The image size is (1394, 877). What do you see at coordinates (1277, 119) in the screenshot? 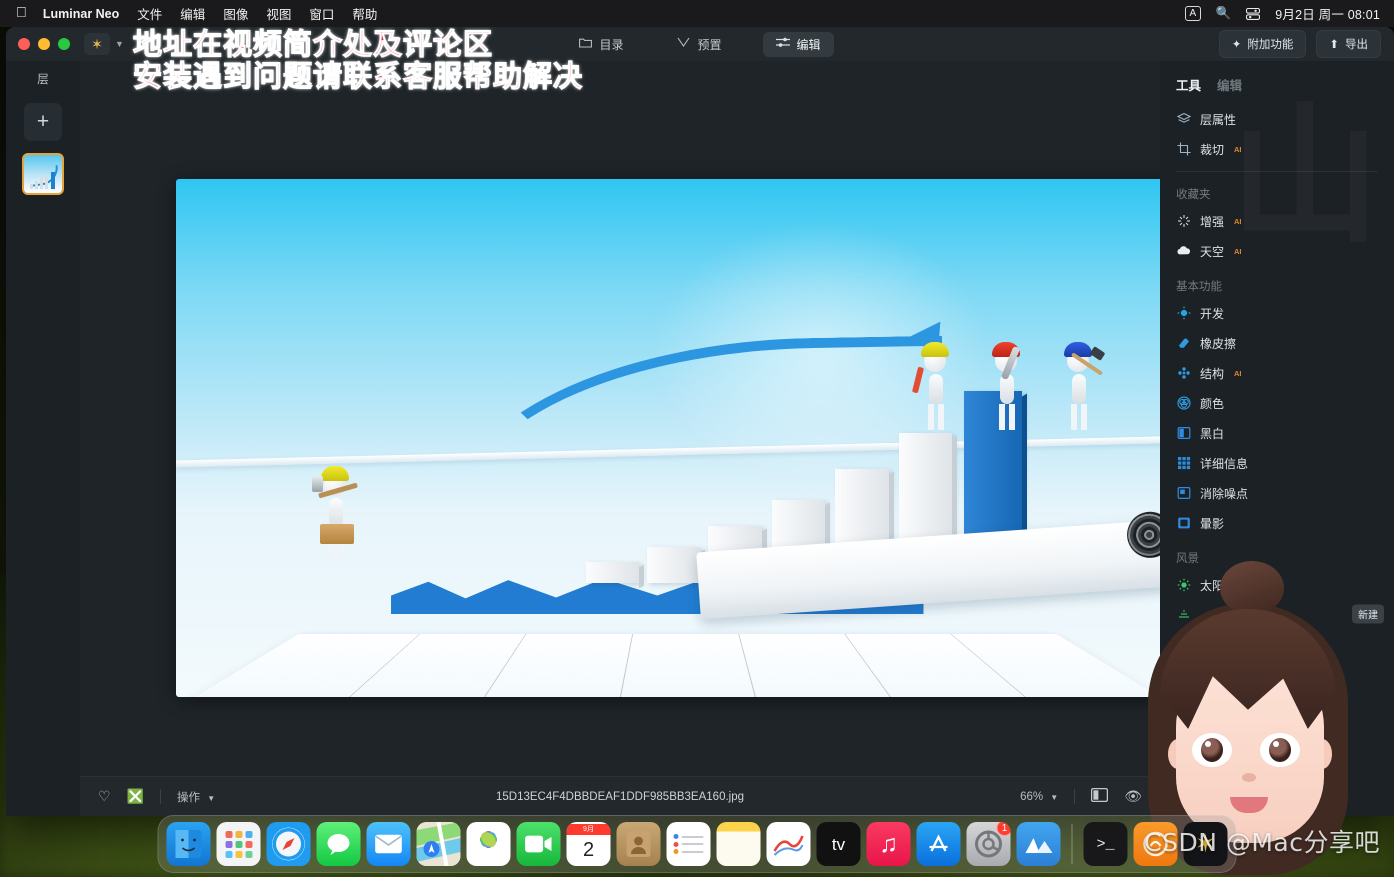
I see `tool-layer-properties: 层属性` at bounding box center [1277, 119].